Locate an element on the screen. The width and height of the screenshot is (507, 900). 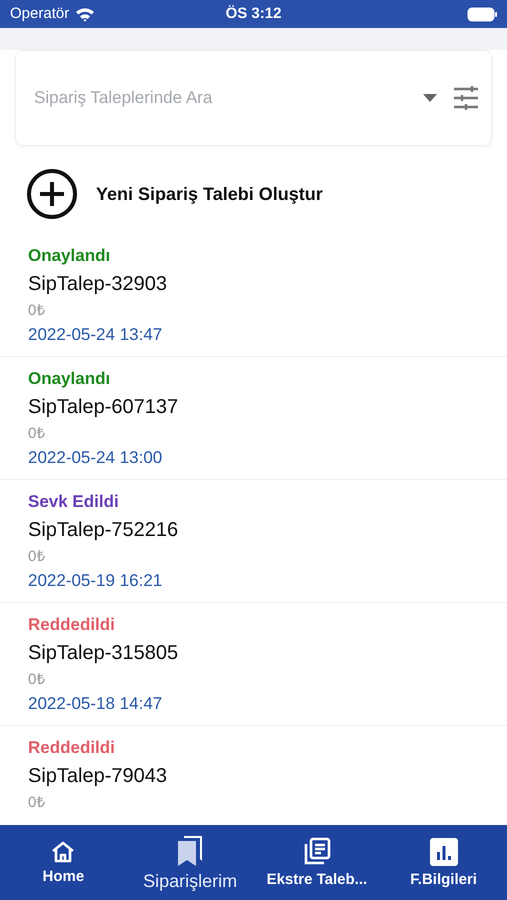
order-number: SipTalep-752216 is located at coordinates (103, 530).